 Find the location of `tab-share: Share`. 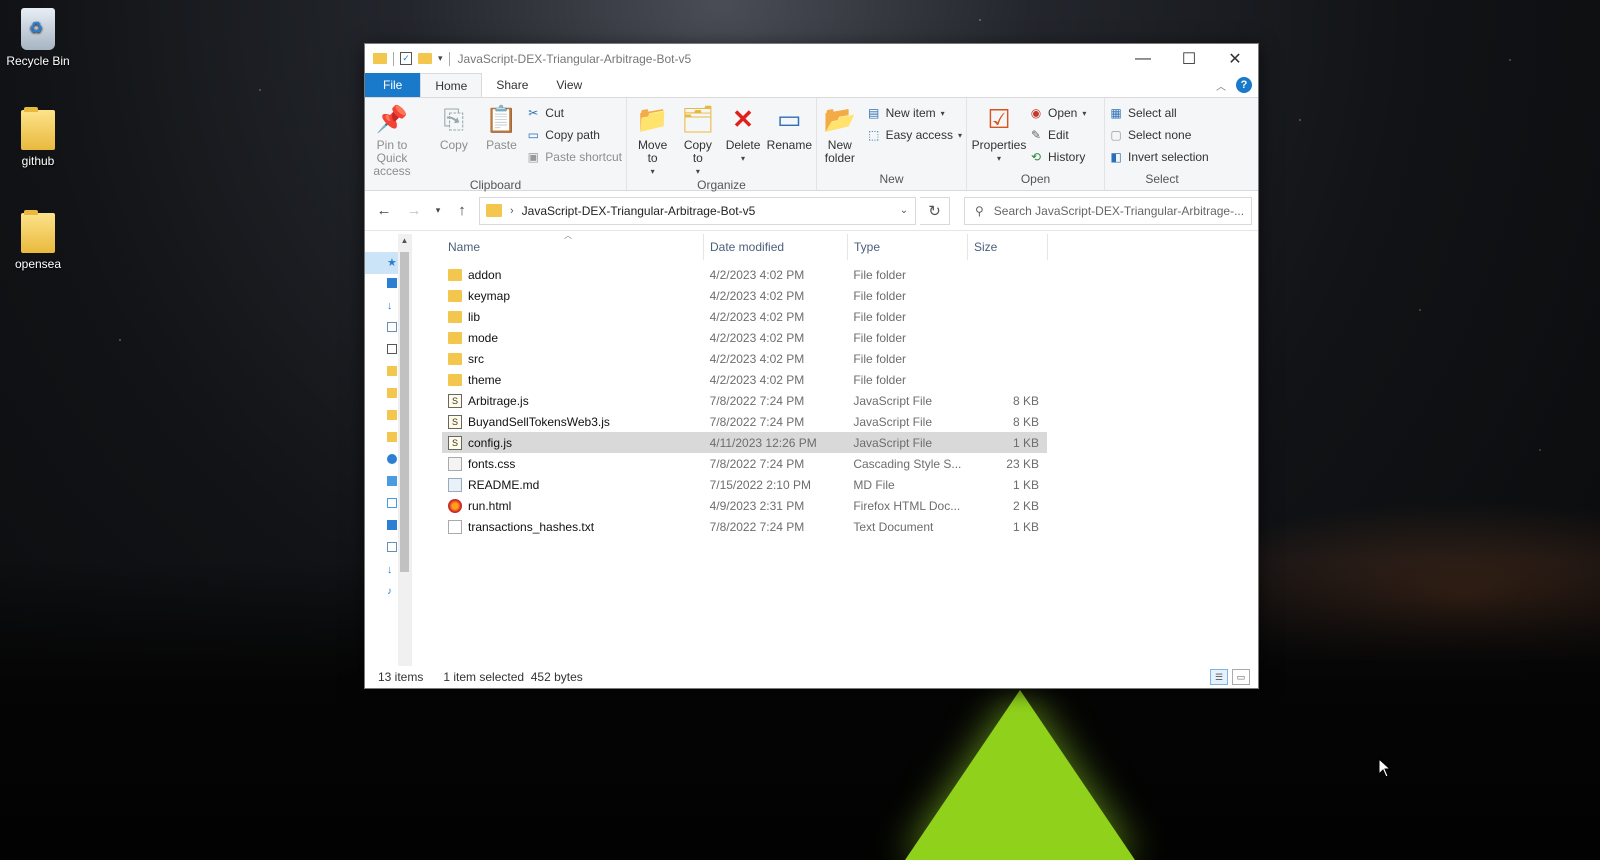

tab-share: Share is located at coordinates (512, 85).